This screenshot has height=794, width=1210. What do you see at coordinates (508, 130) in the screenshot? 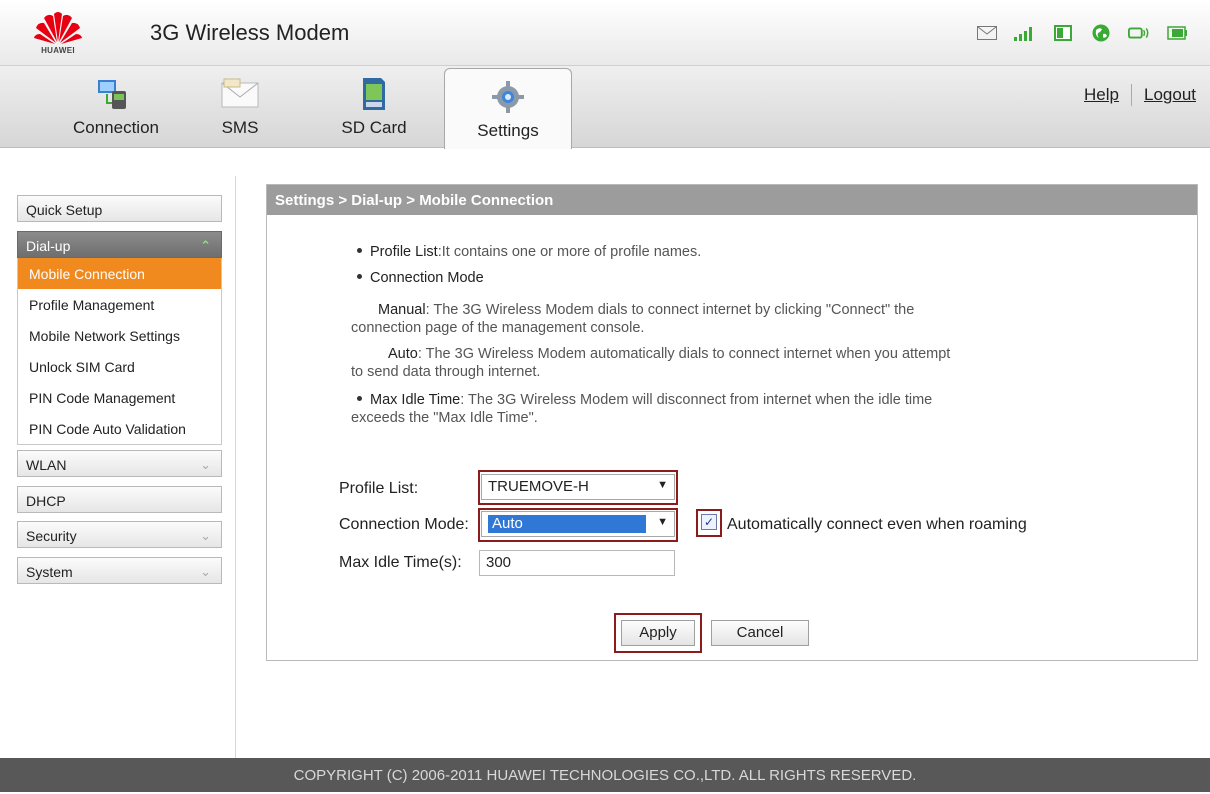
I see `tab-label-settings: Settings` at bounding box center [508, 130].